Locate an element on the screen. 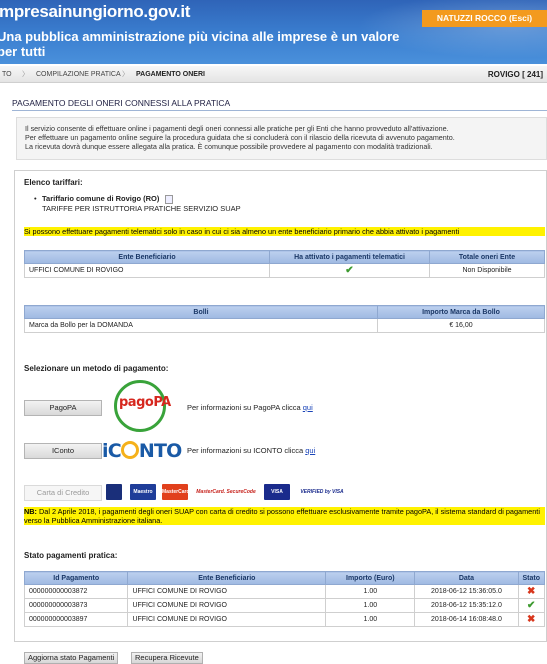 The width and height of the screenshot is (547, 664). col-header: Importo Marca da Bollo is located at coordinates (461, 312).